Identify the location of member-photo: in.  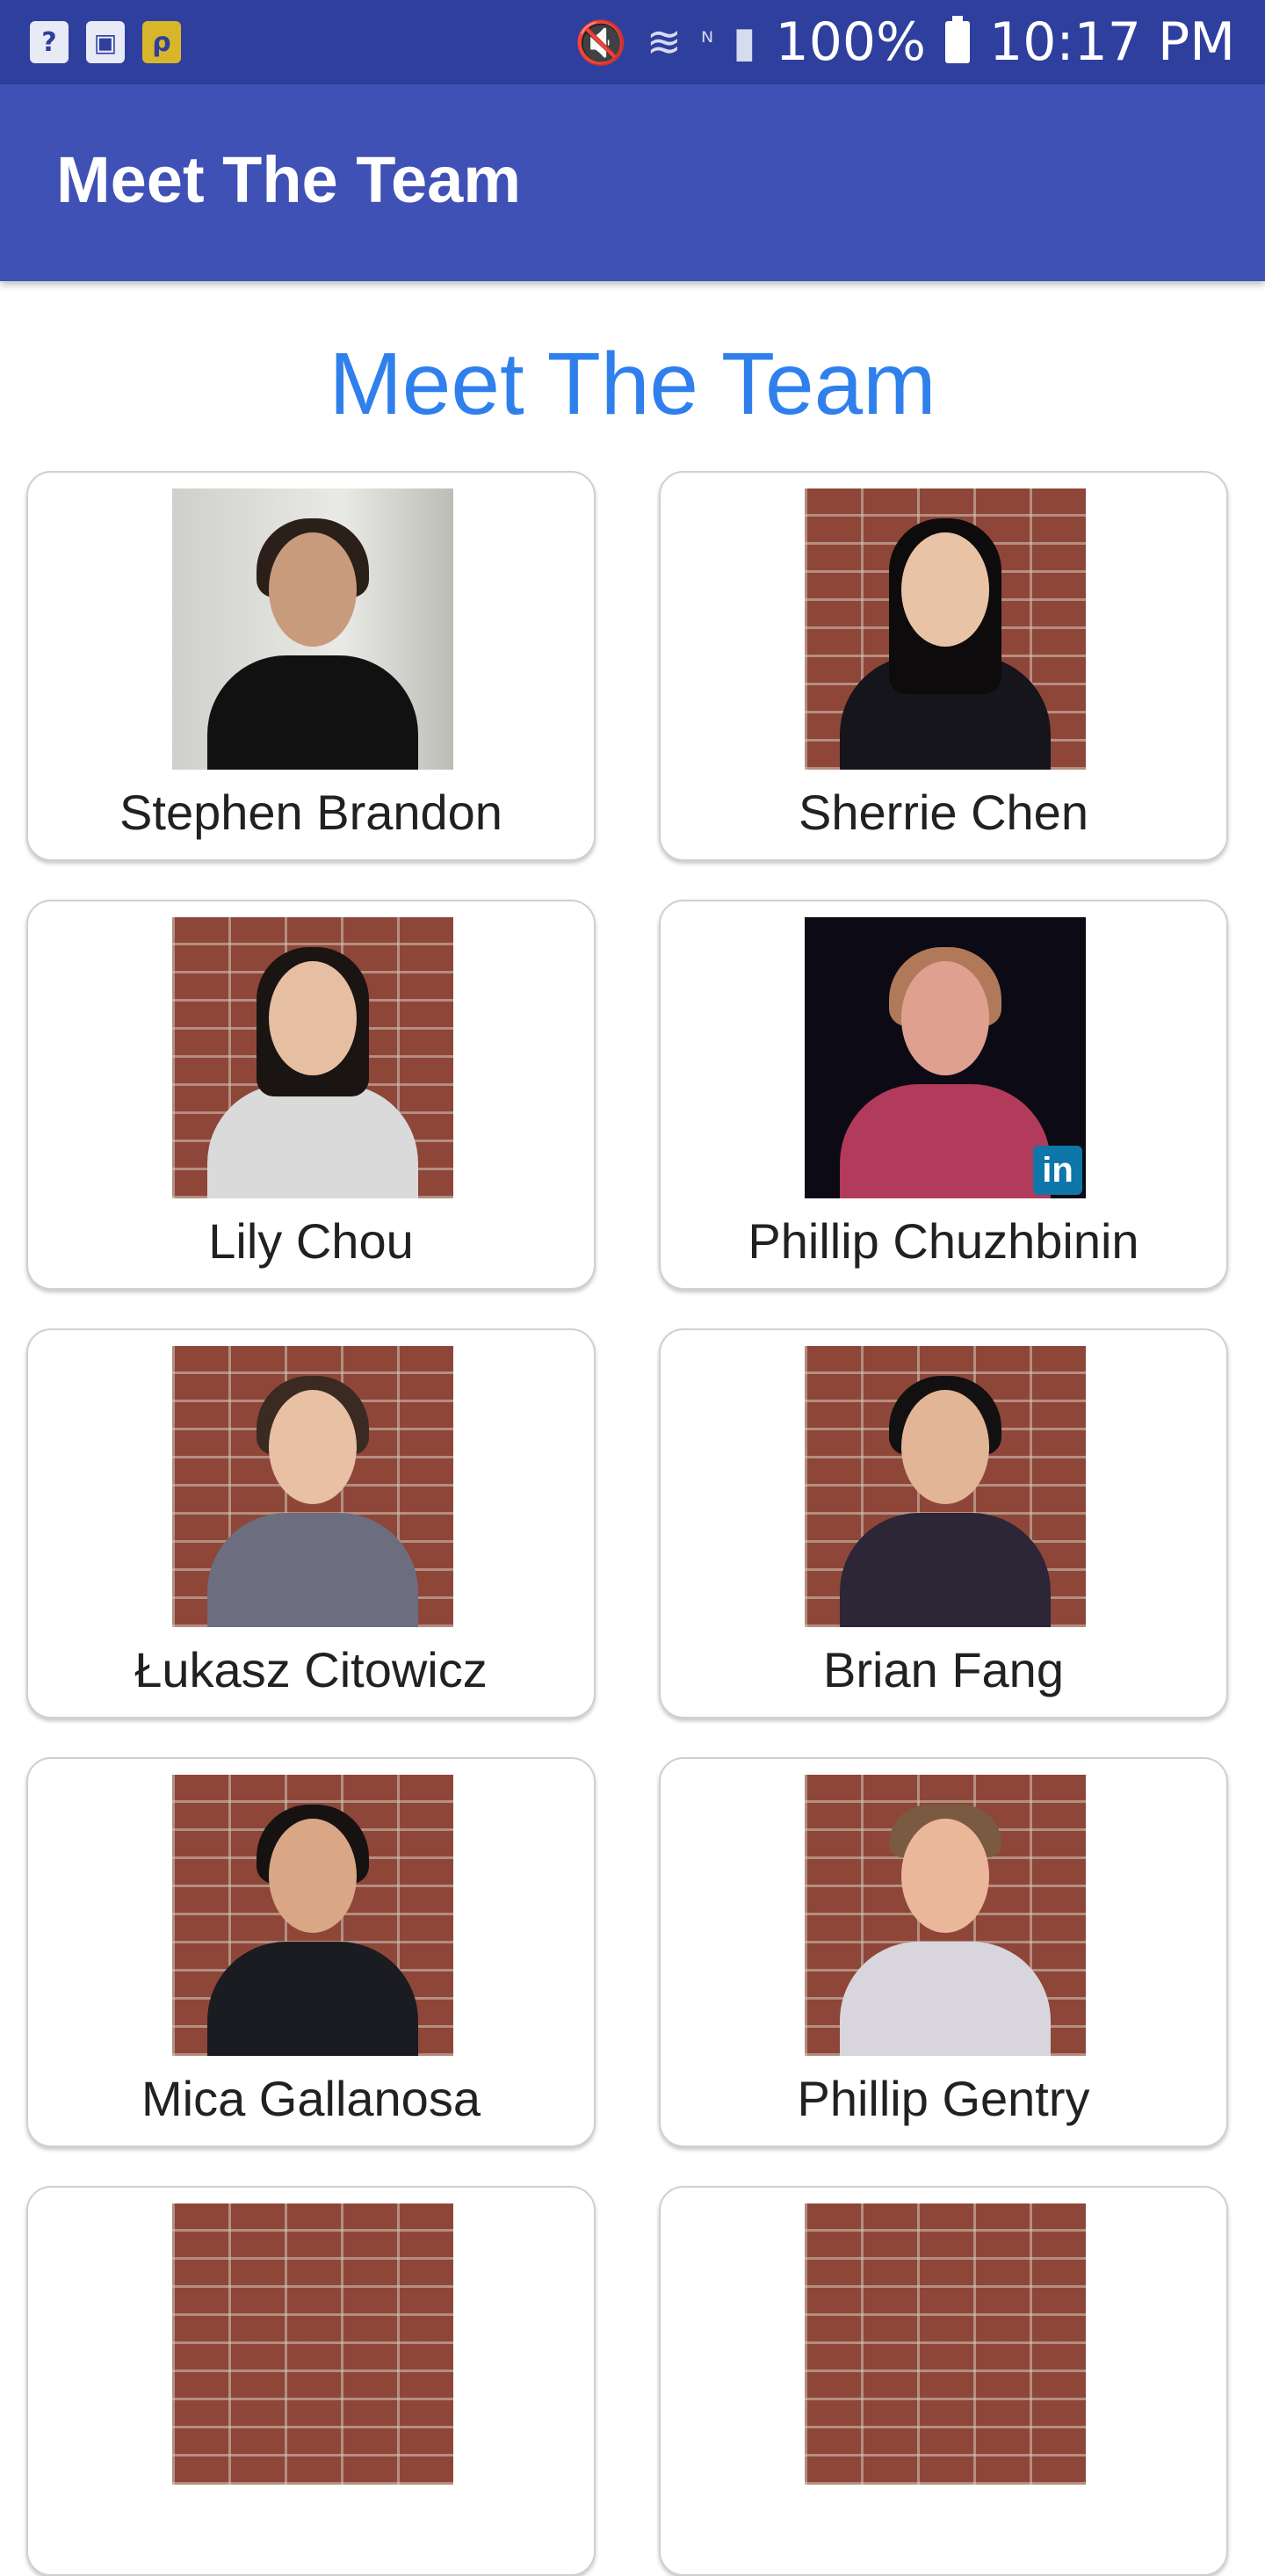
(945, 1057).